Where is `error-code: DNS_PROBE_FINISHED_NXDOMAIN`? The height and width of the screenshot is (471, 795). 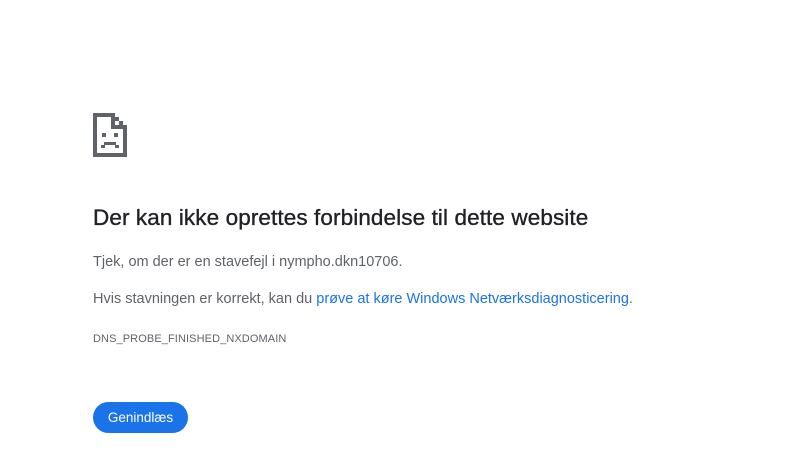 error-code: DNS_PROBE_FINISHED_NXDOMAIN is located at coordinates (190, 339).